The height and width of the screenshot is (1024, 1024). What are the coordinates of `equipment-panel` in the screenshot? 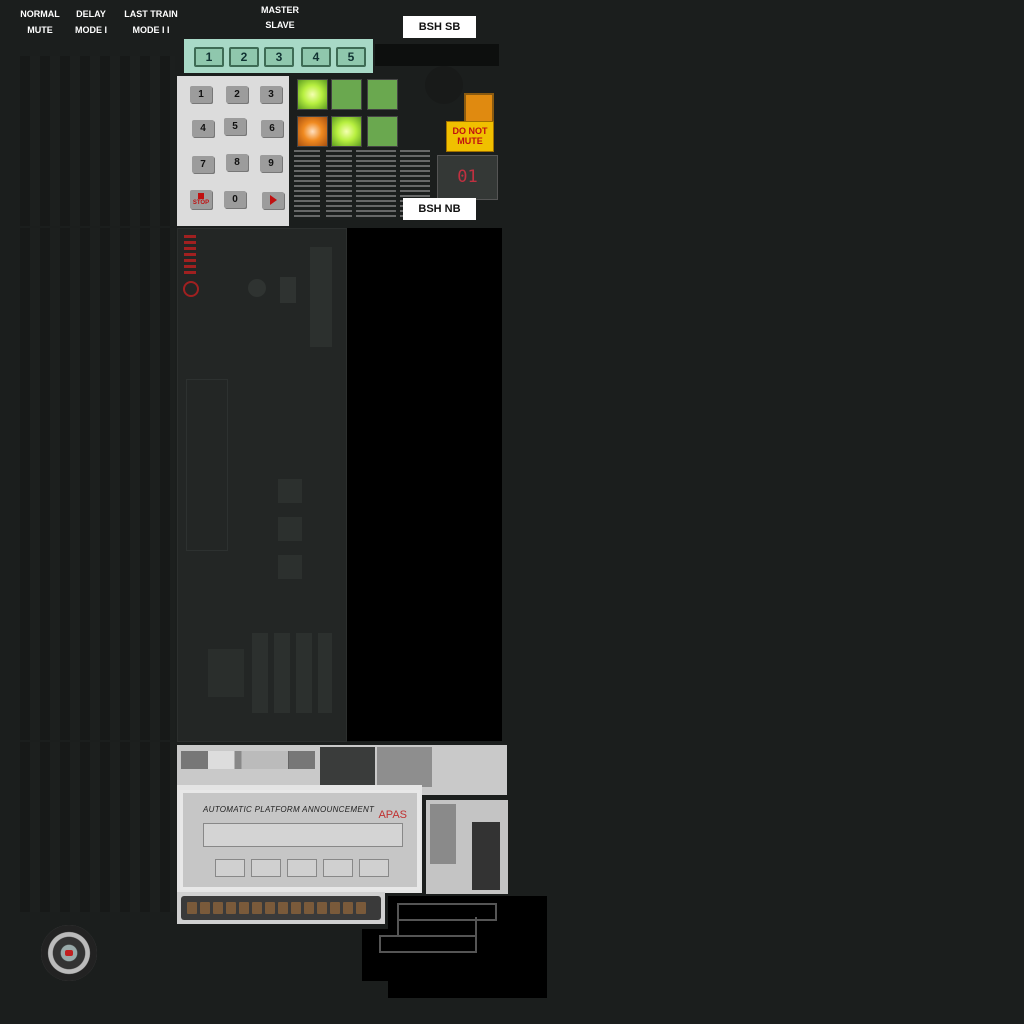 It's located at (262, 485).